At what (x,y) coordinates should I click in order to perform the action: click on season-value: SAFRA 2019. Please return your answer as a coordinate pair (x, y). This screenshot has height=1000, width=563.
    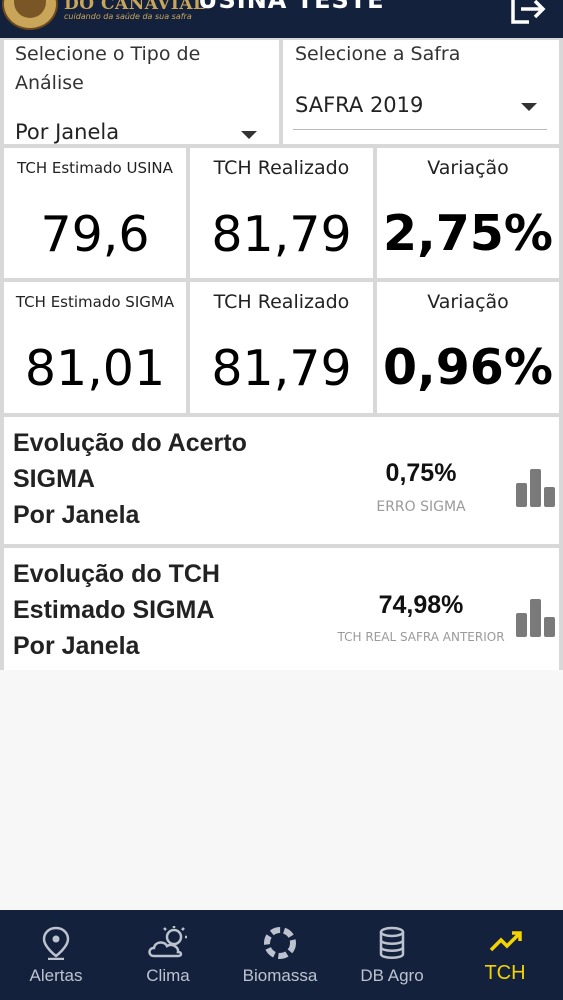
    Looking at the image, I should click on (359, 105).